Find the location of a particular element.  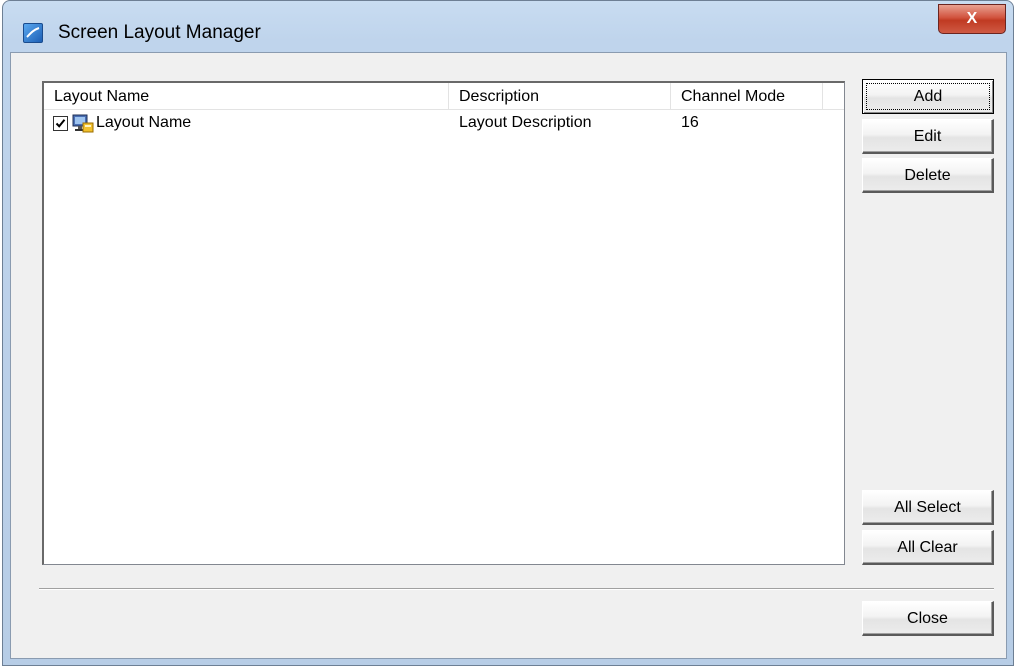

window-close-button: X is located at coordinates (972, 19).